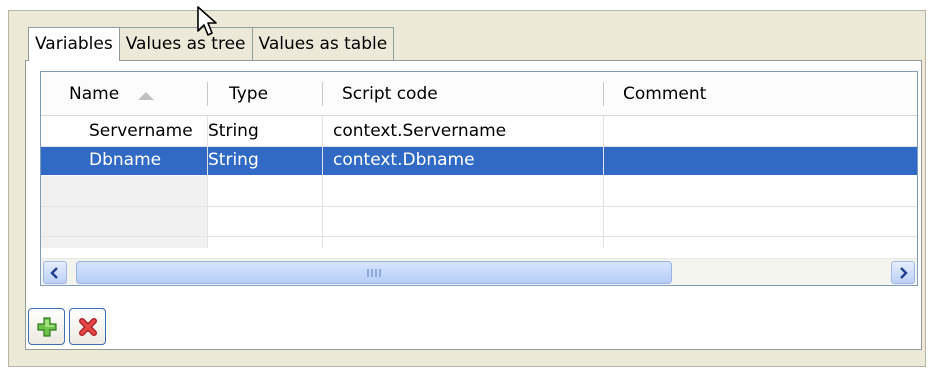  I want to click on table-row: Servername String context.Servername, so click(479, 131).